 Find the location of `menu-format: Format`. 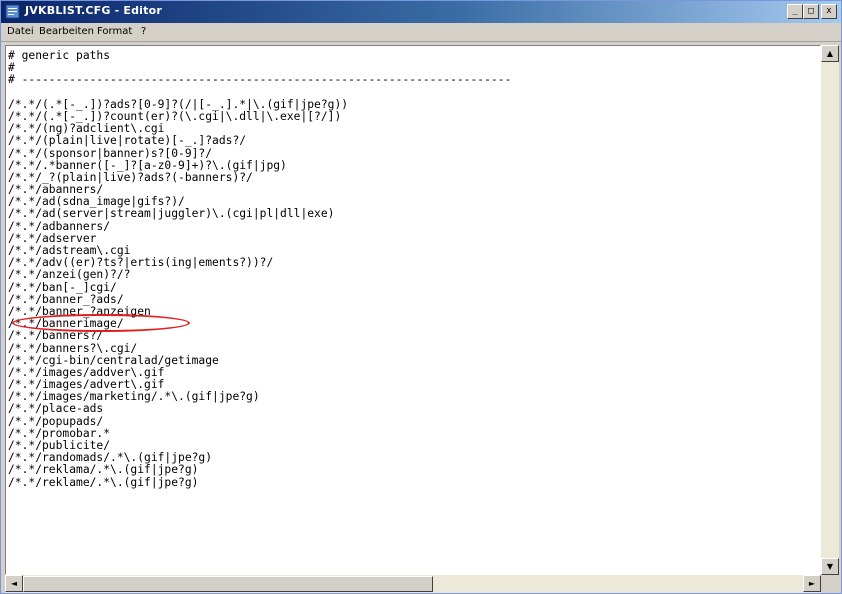

menu-format: Format is located at coordinates (114, 31).